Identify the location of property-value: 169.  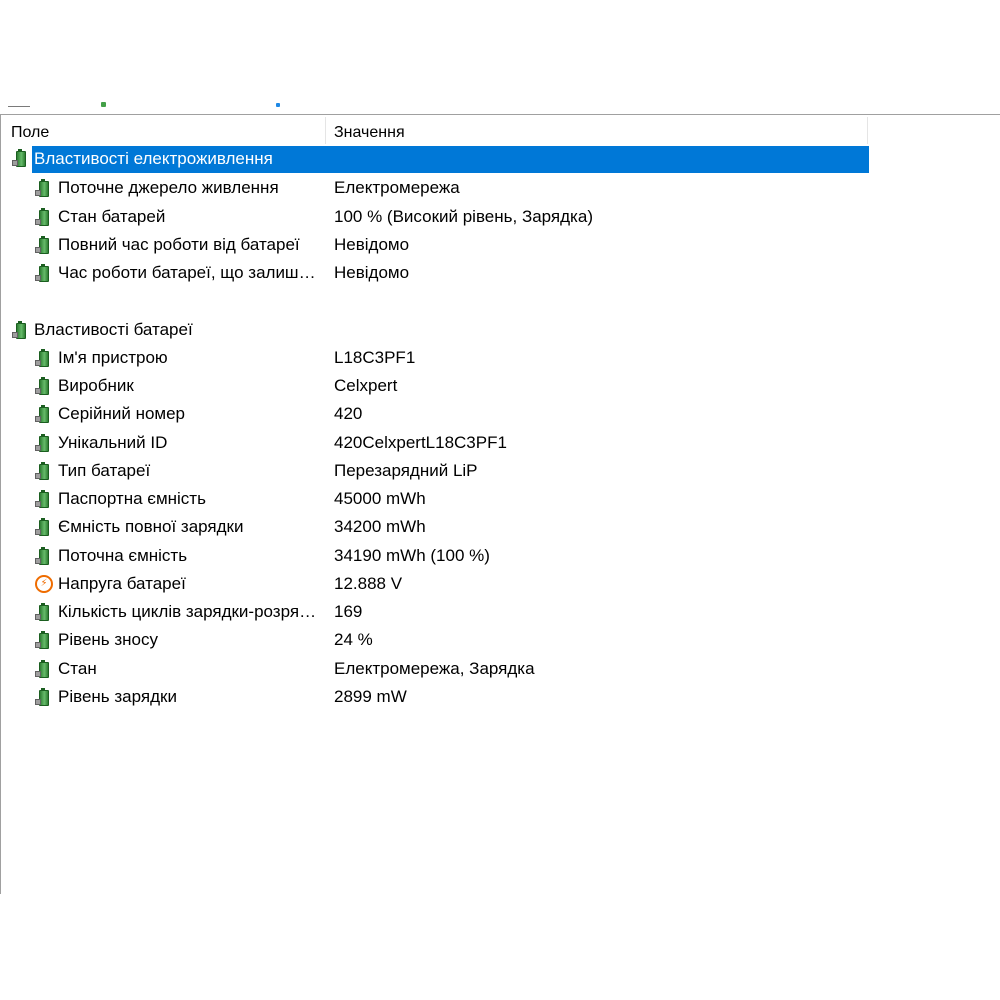
(348, 611).